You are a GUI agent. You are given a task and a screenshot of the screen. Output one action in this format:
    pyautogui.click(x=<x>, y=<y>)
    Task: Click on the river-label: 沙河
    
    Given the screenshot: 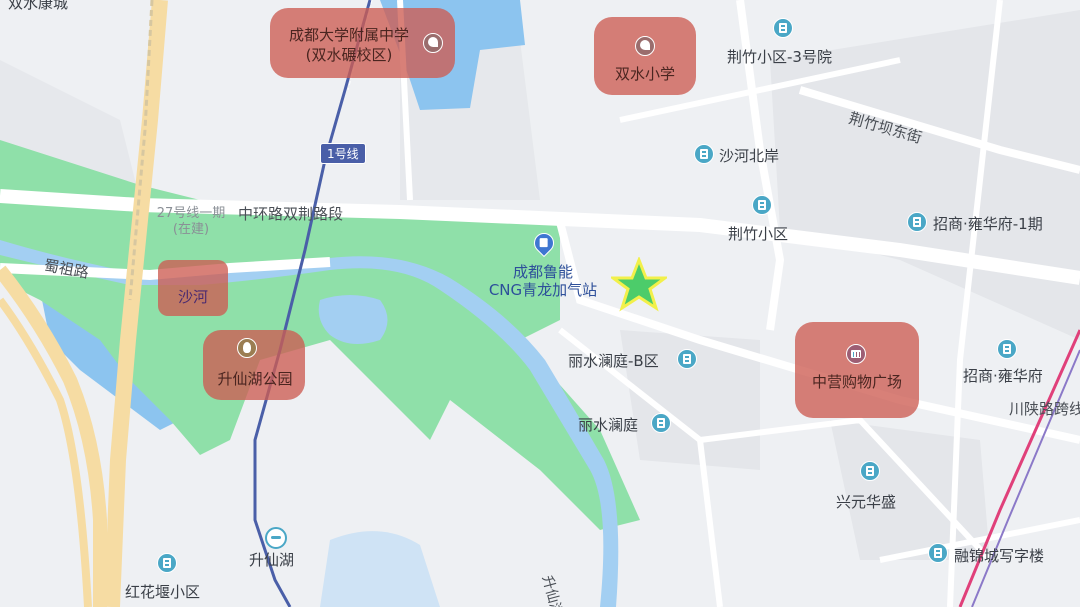 What is the action you would take?
    pyautogui.click(x=193, y=297)
    